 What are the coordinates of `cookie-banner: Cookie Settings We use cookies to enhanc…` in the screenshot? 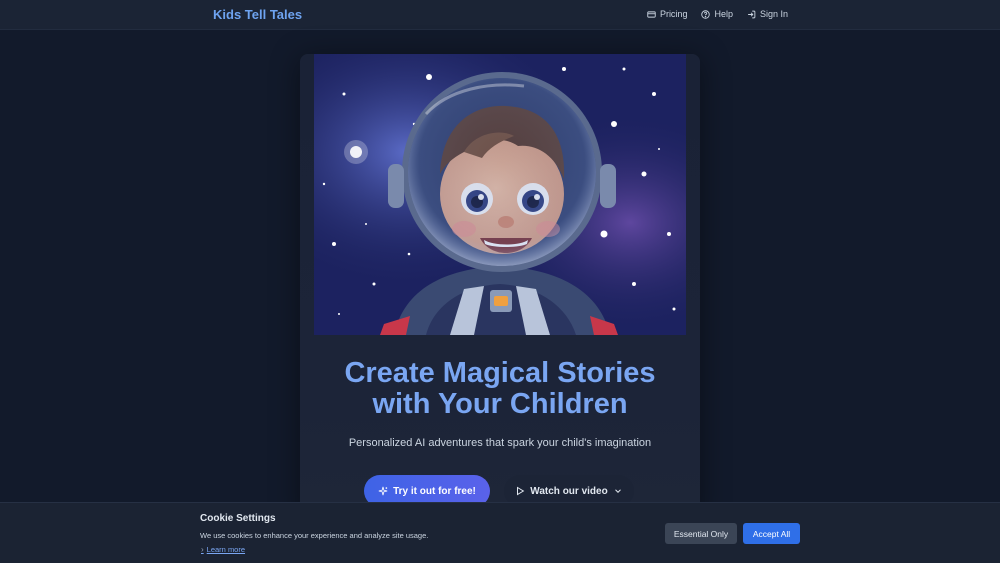 It's located at (500, 532).